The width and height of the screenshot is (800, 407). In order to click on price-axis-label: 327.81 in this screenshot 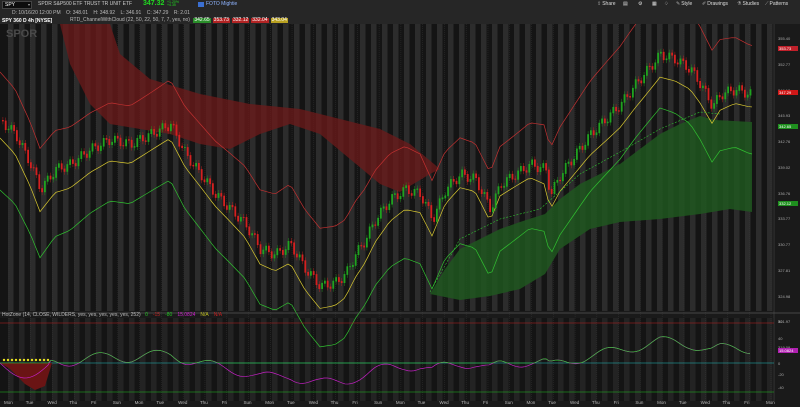, I will do `click(784, 270)`.